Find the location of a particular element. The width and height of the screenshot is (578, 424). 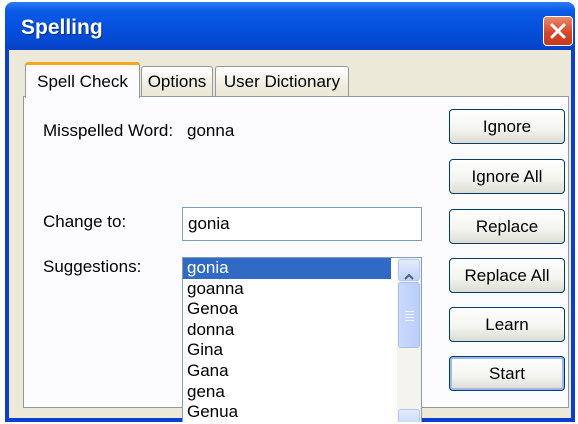

start-button: Start is located at coordinates (507, 373).